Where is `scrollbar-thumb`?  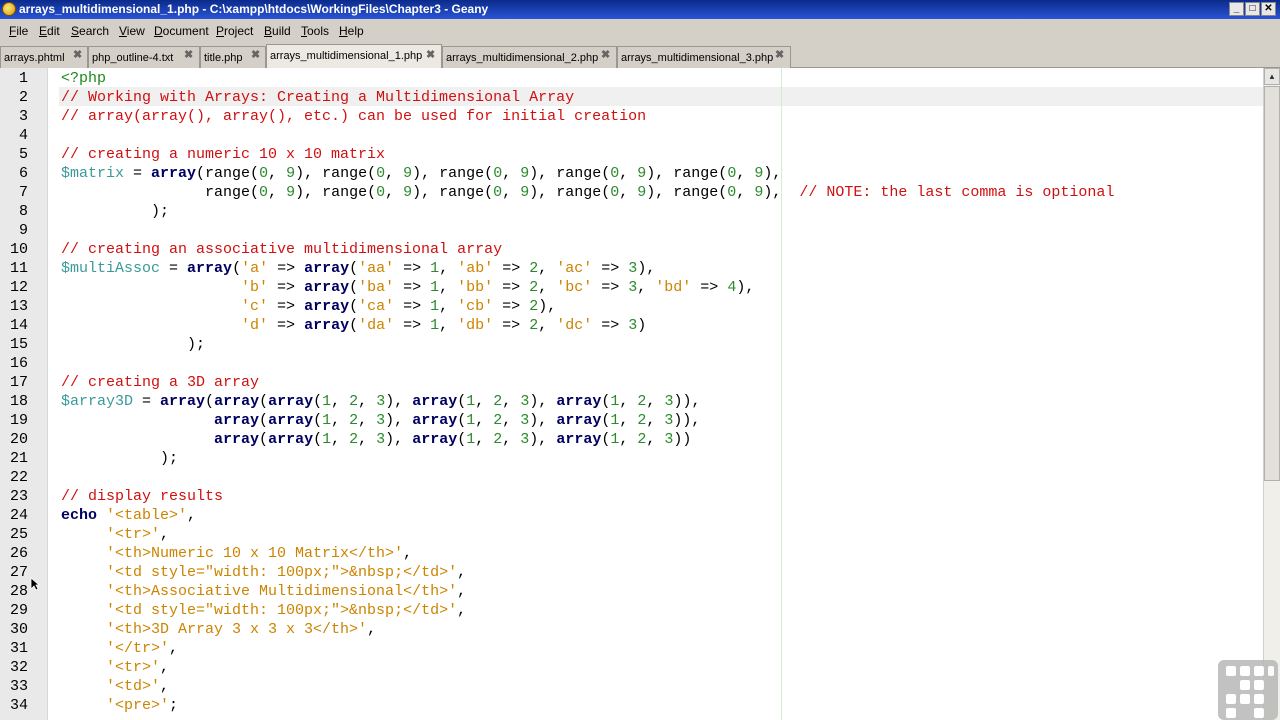 scrollbar-thumb is located at coordinates (1272, 283).